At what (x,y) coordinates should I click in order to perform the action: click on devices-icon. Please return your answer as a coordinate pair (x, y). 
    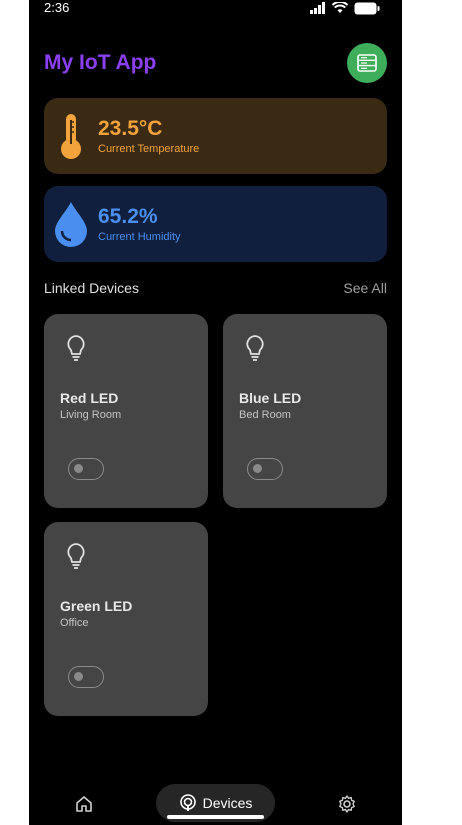
    Looking at the image, I should click on (187, 802).